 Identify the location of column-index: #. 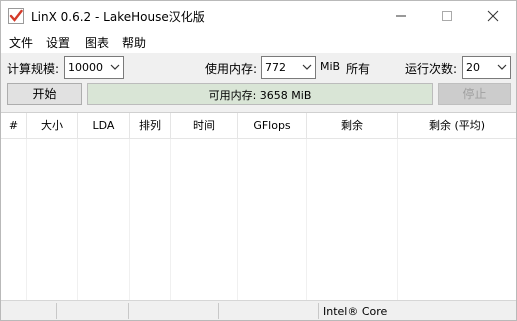
(14, 126).